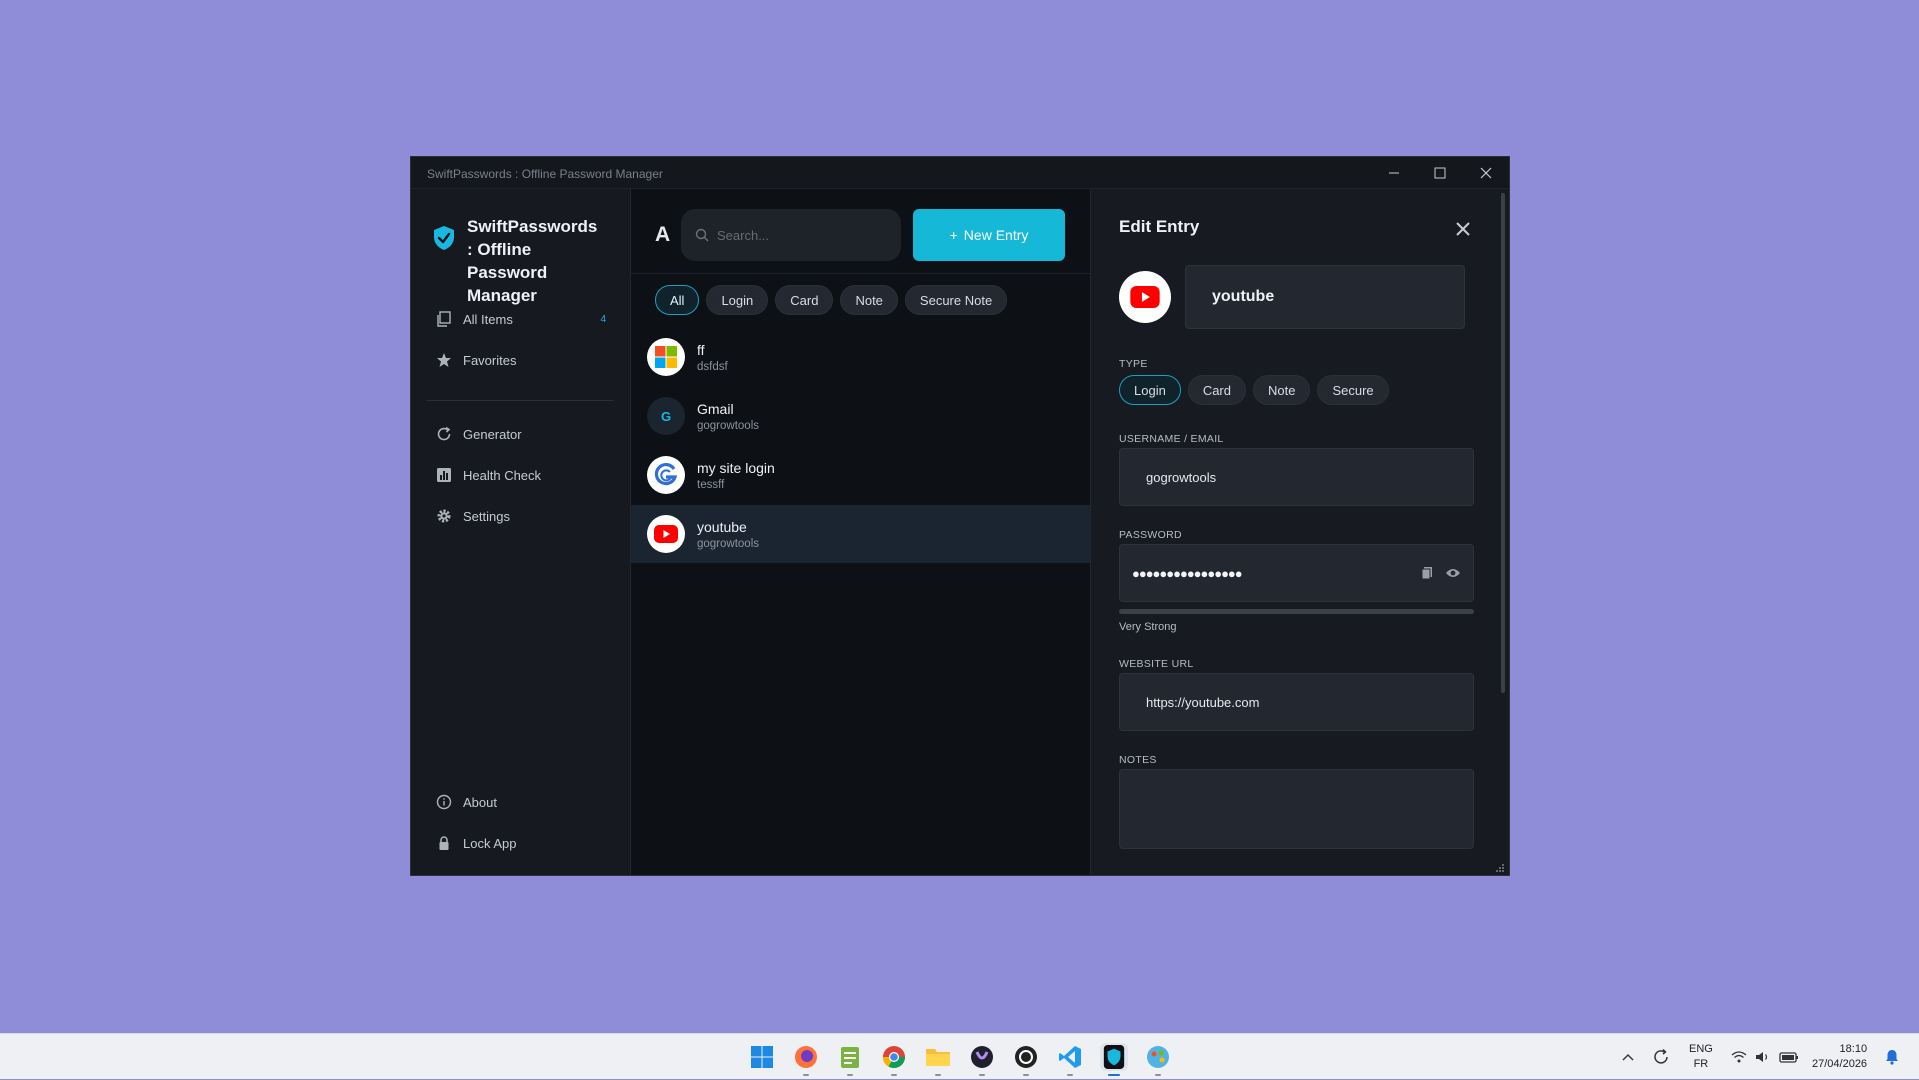  What do you see at coordinates (959, 1056) in the screenshot?
I see `taskbar: ENG FR 18:10 27/04/2026` at bounding box center [959, 1056].